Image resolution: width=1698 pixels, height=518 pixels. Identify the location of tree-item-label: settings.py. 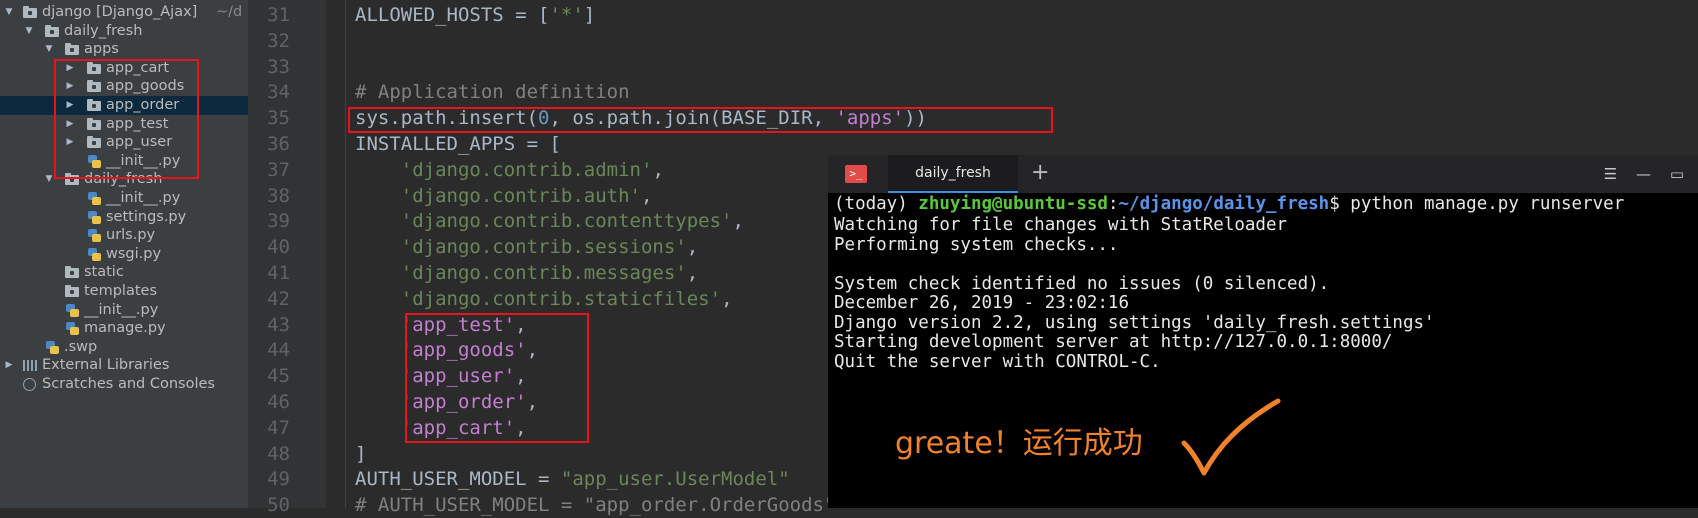
(146, 216).